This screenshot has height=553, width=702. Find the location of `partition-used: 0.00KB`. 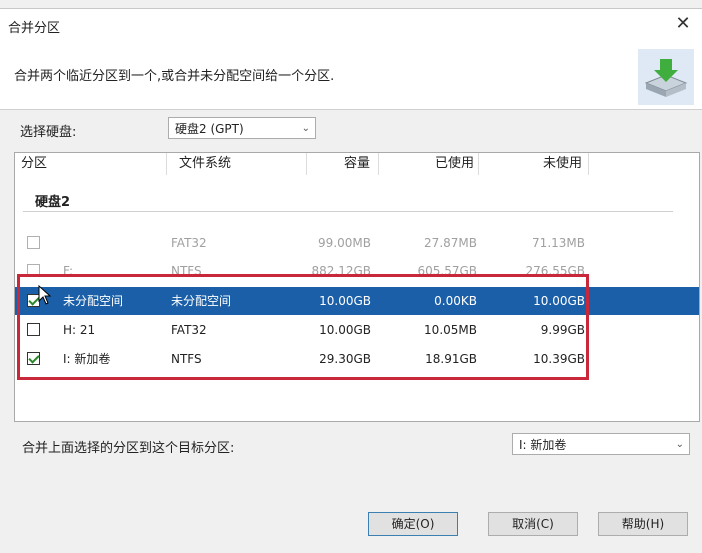

partition-used: 0.00KB is located at coordinates (455, 301).